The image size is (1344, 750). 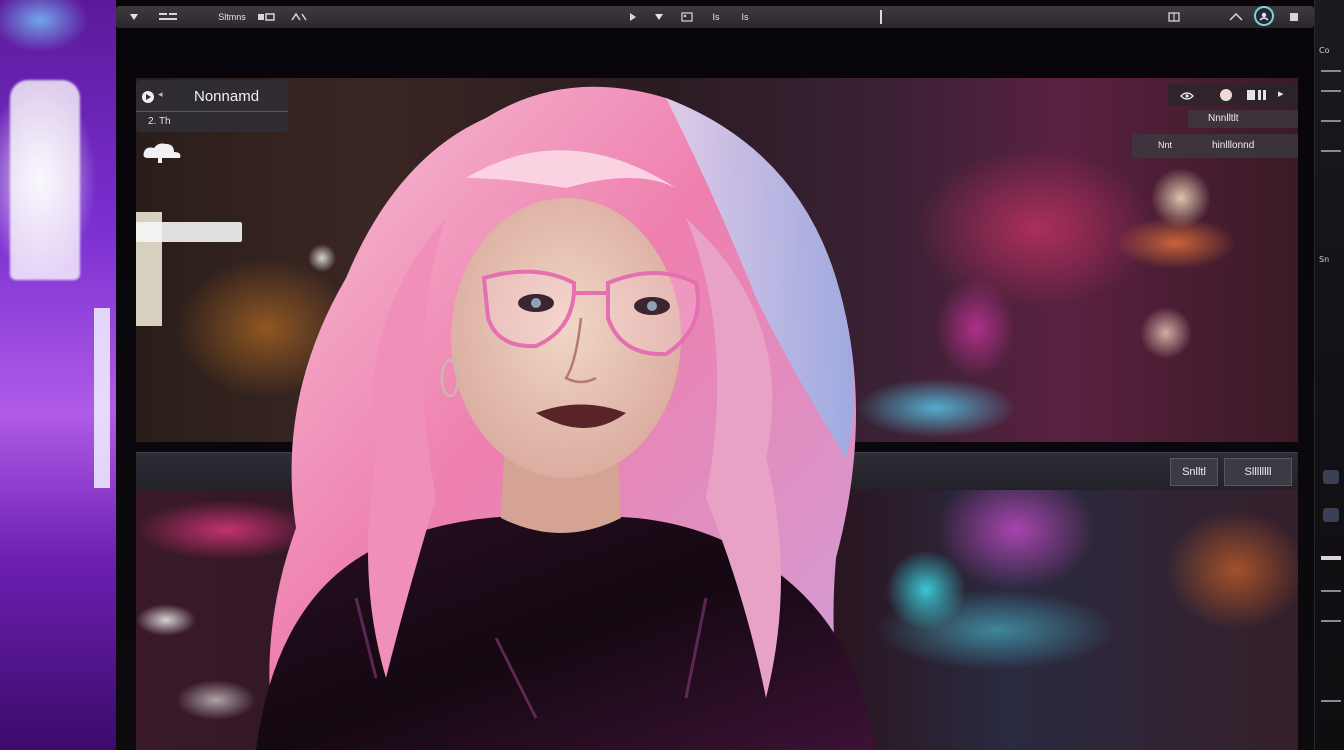 What do you see at coordinates (1324, 50) in the screenshot?
I see `right-panel-label: Co` at bounding box center [1324, 50].